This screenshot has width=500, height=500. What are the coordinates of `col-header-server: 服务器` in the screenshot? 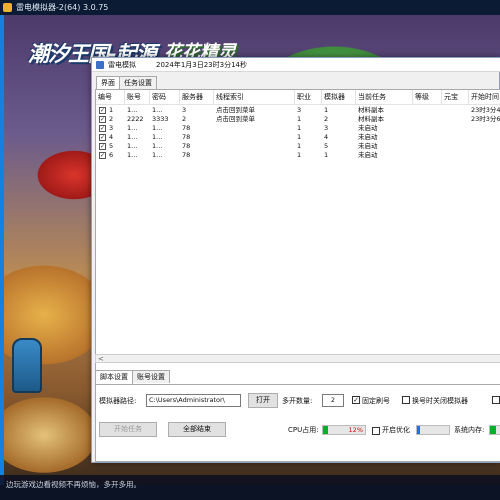 It's located at (197, 97).